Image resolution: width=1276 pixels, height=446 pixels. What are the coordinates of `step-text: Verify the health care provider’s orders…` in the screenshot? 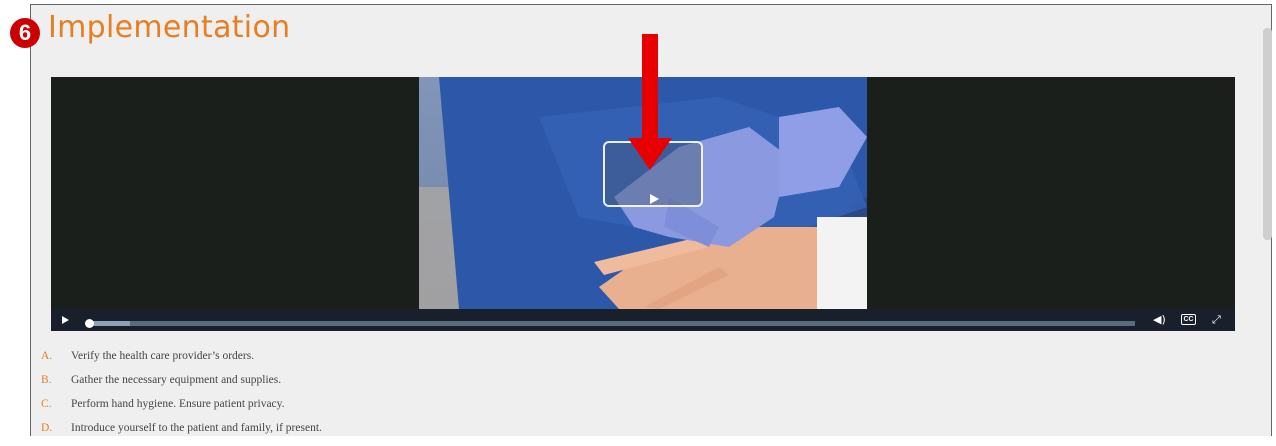 It's located at (163, 356).